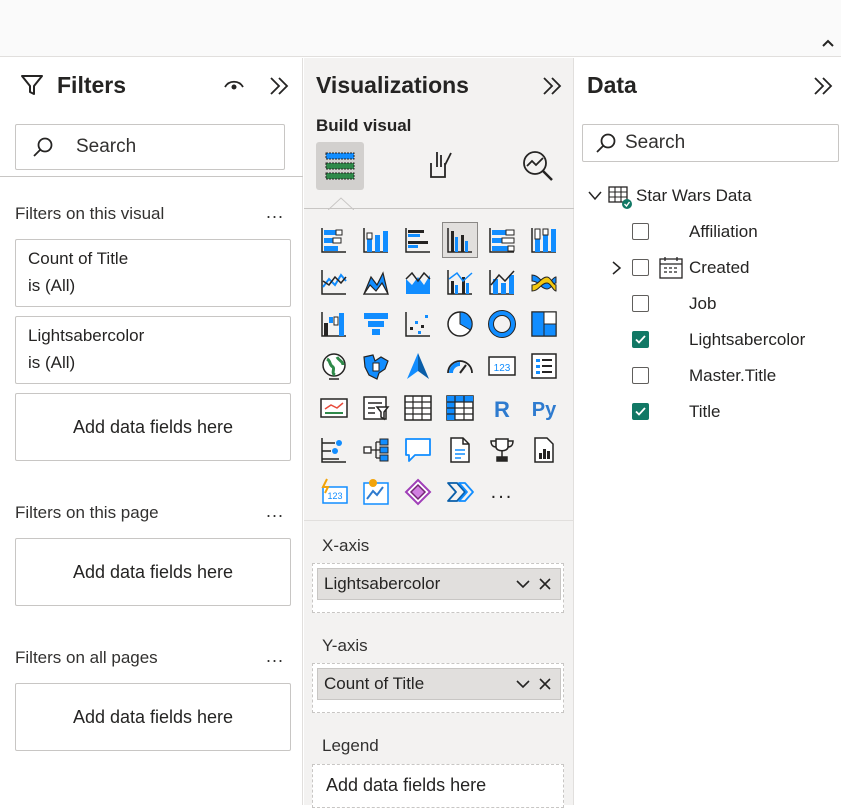  I want to click on filter-funnel-icon, so click(32, 85).